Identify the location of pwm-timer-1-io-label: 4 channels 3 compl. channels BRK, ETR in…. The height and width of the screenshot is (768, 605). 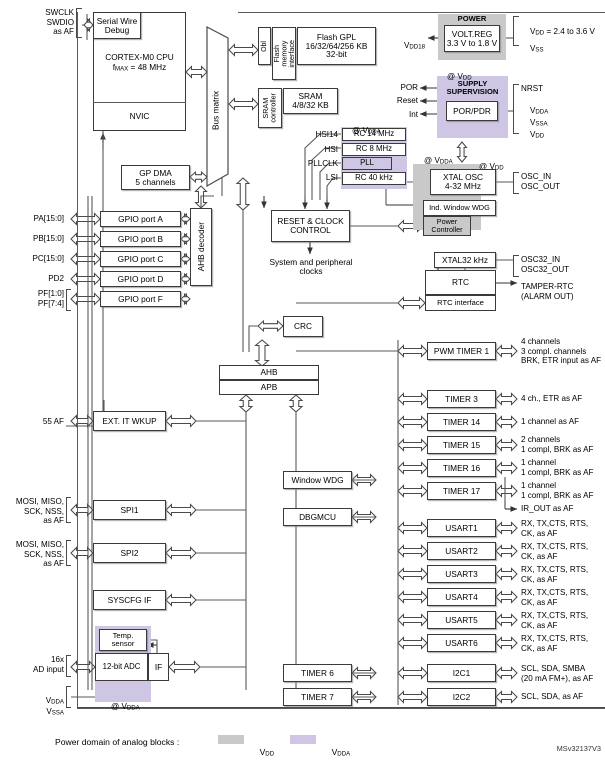
(561, 351).